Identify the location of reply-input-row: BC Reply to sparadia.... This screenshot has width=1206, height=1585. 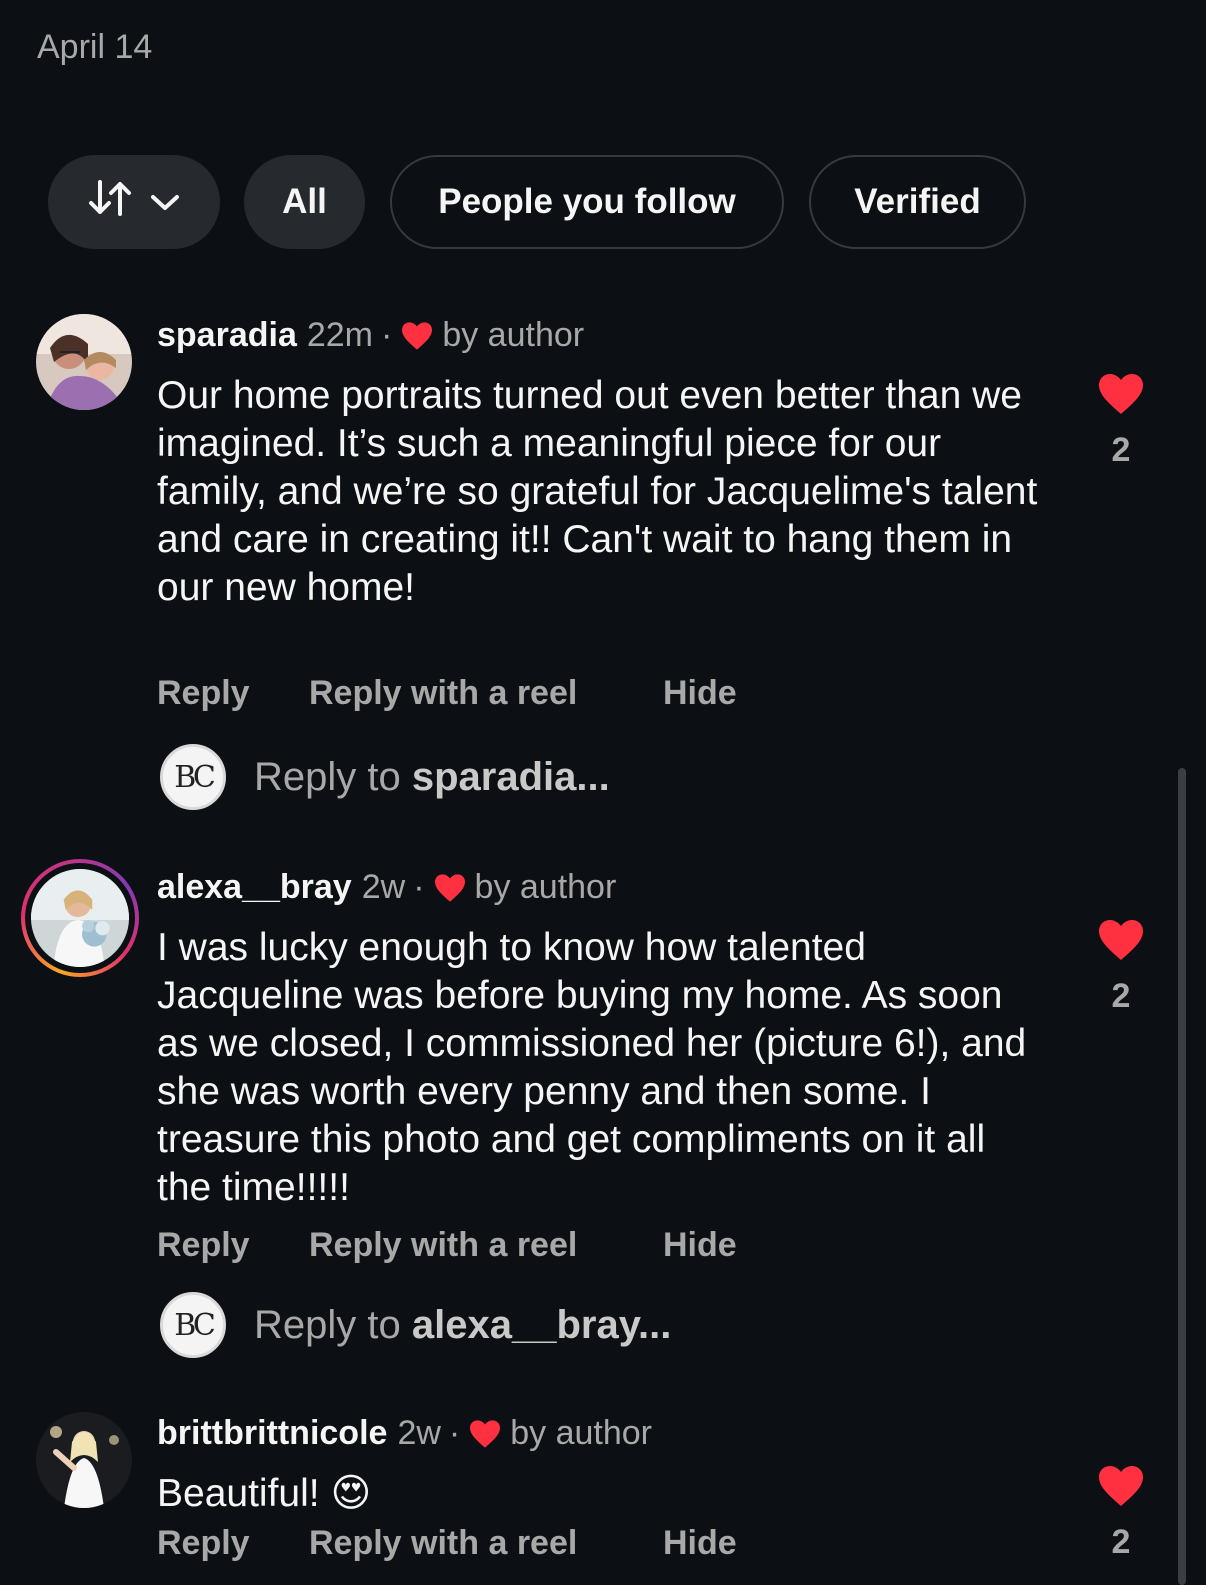
(385, 777).